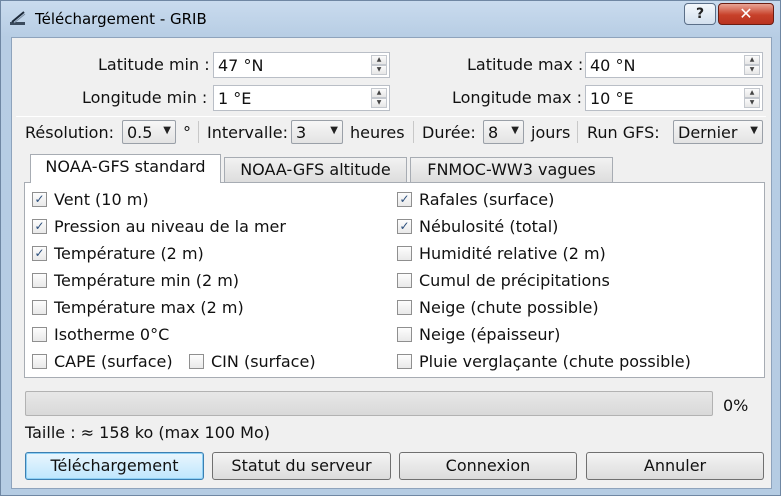 This screenshot has width=781, height=496. Describe the element at coordinates (449, 132) in the screenshot. I see `duration-label: Durée:` at that location.